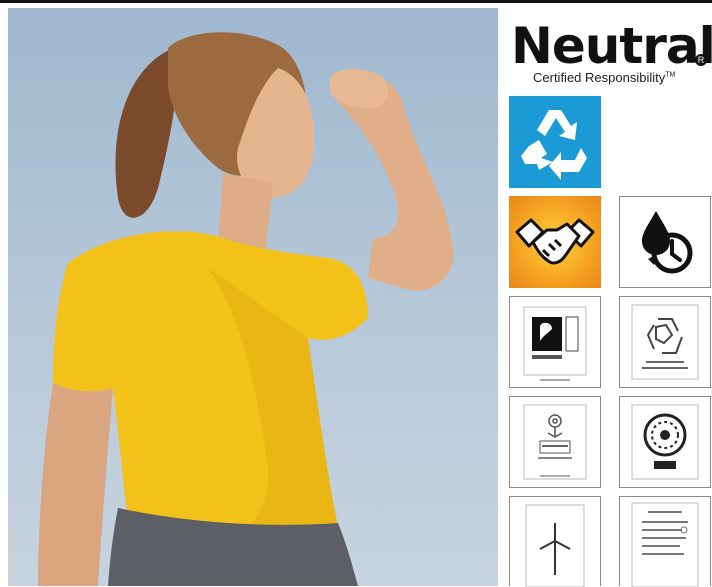 The width and height of the screenshot is (712, 587). What do you see at coordinates (555, 545) in the screenshot?
I see `wind-turbine-certificate-icon` at bounding box center [555, 545].